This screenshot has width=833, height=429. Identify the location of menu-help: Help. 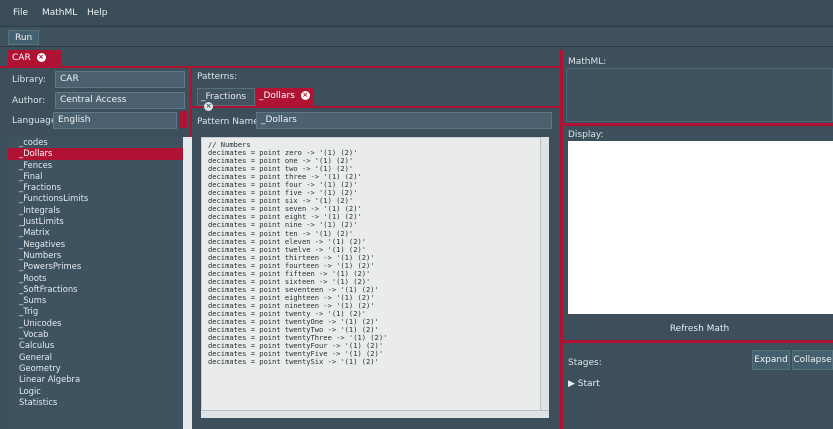
(97, 13).